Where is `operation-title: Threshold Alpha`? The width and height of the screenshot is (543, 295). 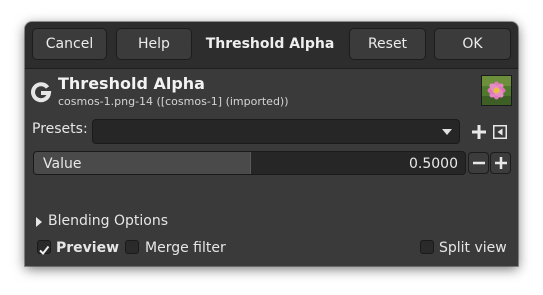 operation-title: Threshold Alpha is located at coordinates (131, 83).